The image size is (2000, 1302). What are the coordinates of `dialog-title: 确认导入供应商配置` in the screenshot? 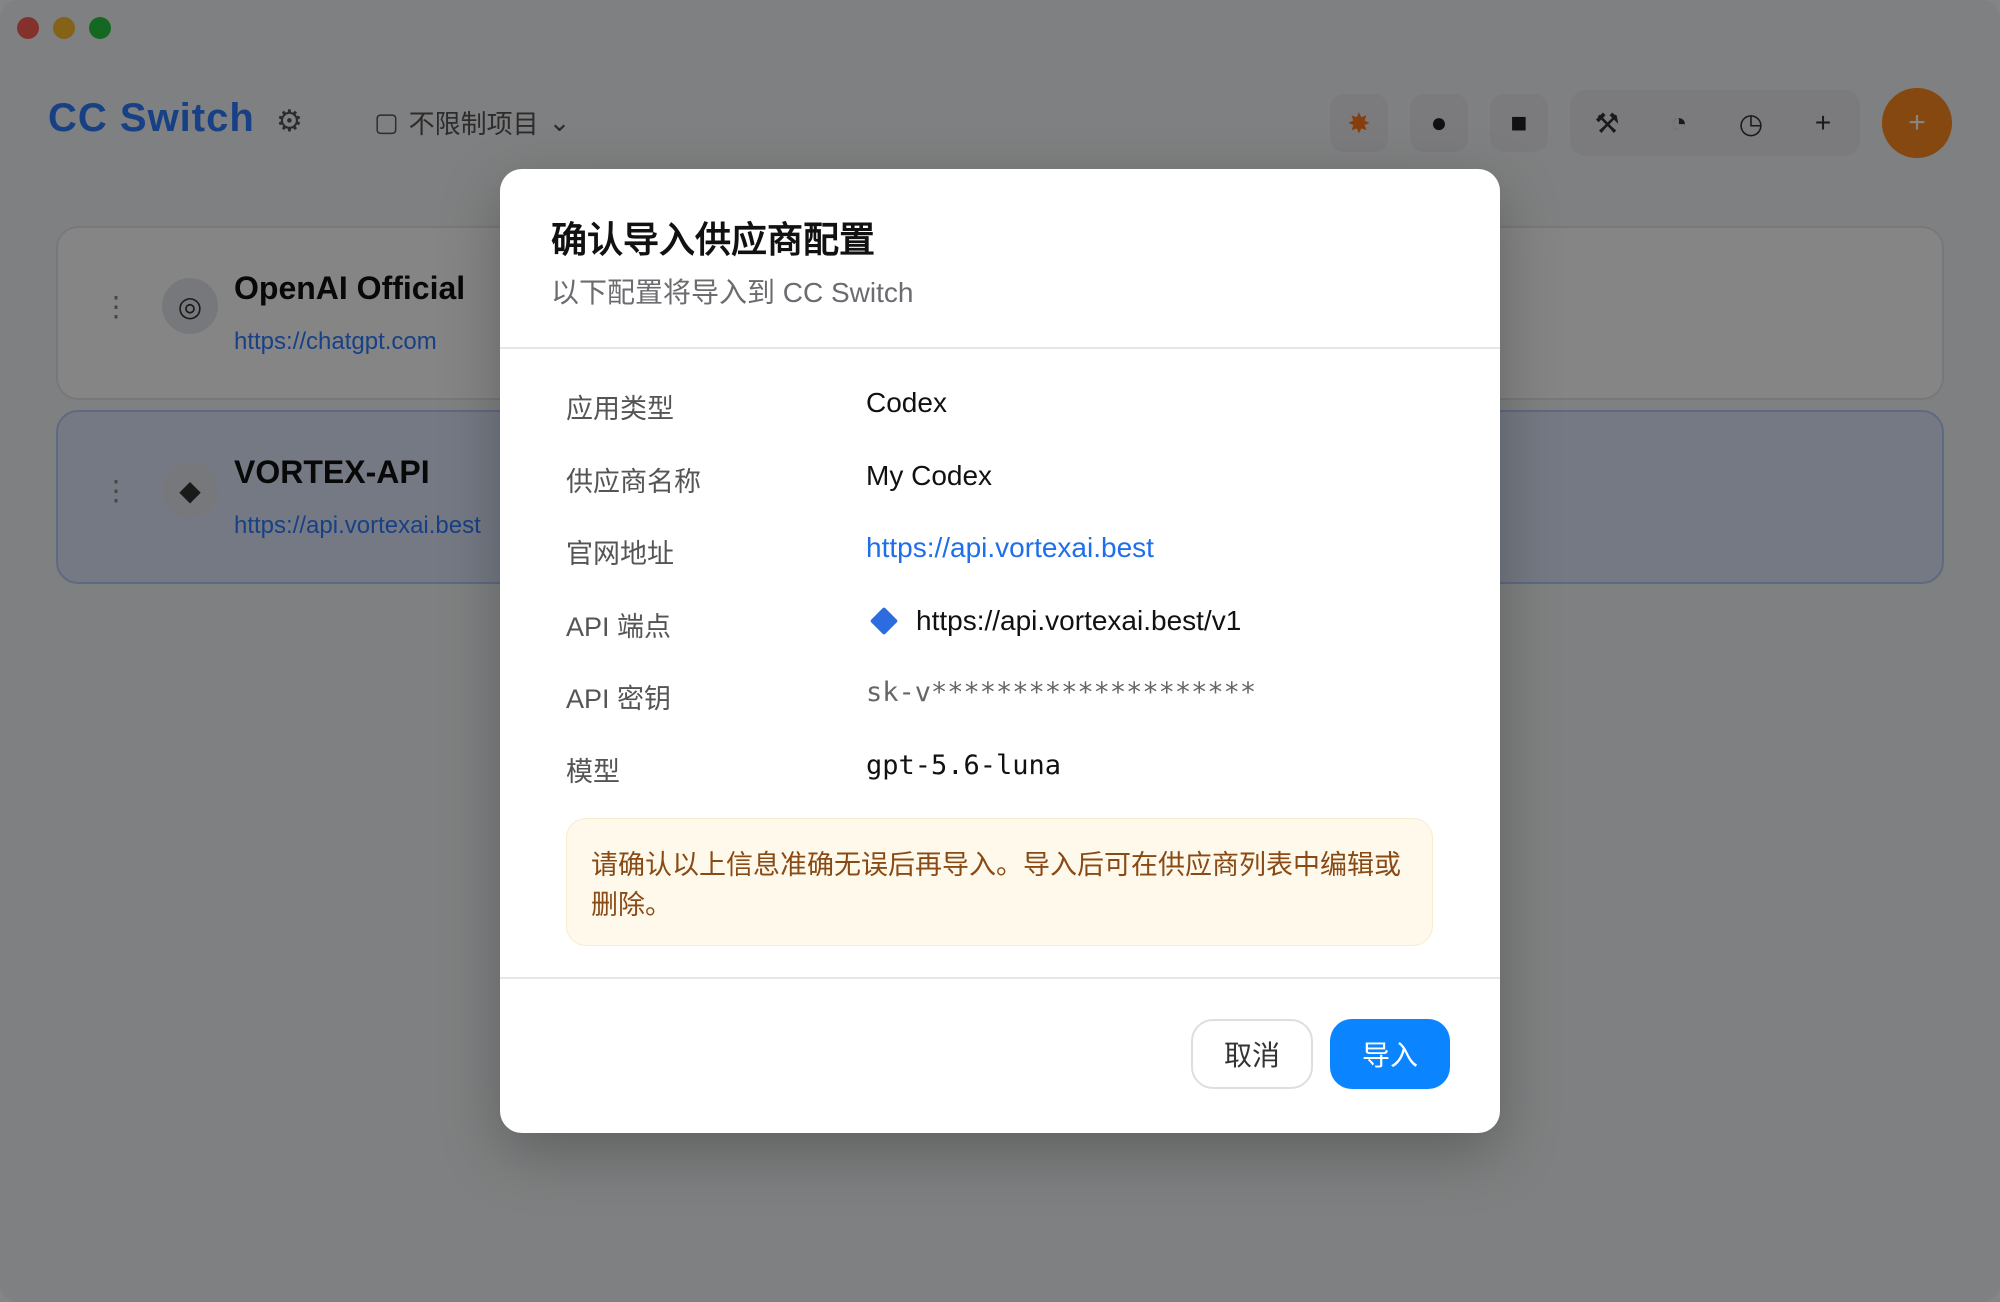 It's located at (713, 239).